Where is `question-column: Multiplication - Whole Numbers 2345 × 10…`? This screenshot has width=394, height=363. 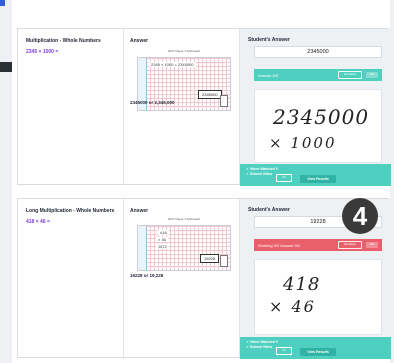
question-column: Multiplication - Whole Numbers 2345 × 10… is located at coordinates (70, 106).